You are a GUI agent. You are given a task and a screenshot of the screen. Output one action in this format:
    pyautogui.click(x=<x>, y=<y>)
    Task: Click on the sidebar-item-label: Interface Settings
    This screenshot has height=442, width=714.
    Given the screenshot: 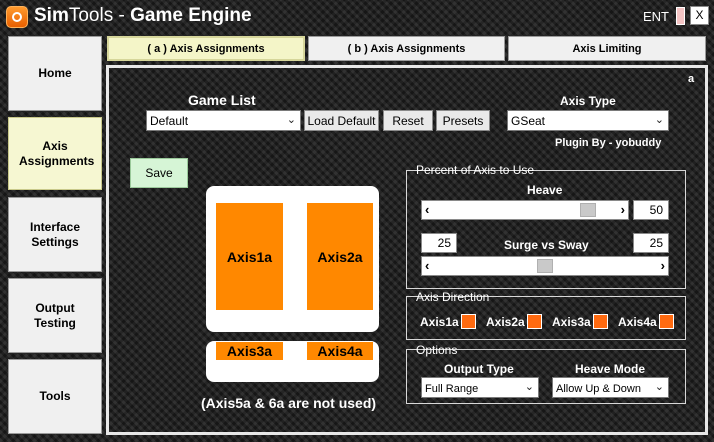 What is the action you would take?
    pyautogui.click(x=55, y=234)
    